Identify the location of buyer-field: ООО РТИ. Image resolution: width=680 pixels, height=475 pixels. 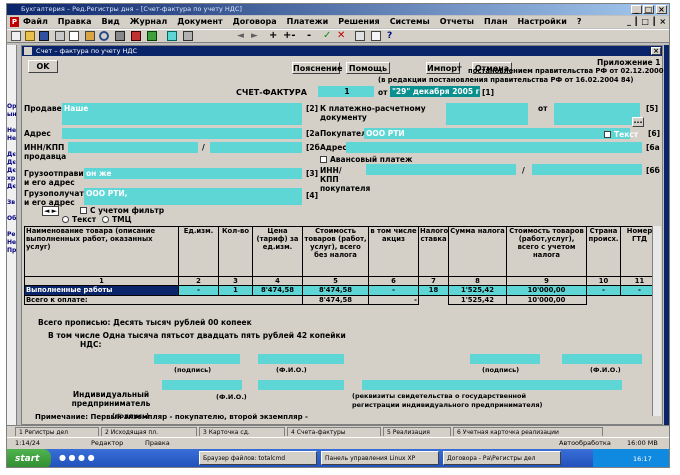
(497, 133).